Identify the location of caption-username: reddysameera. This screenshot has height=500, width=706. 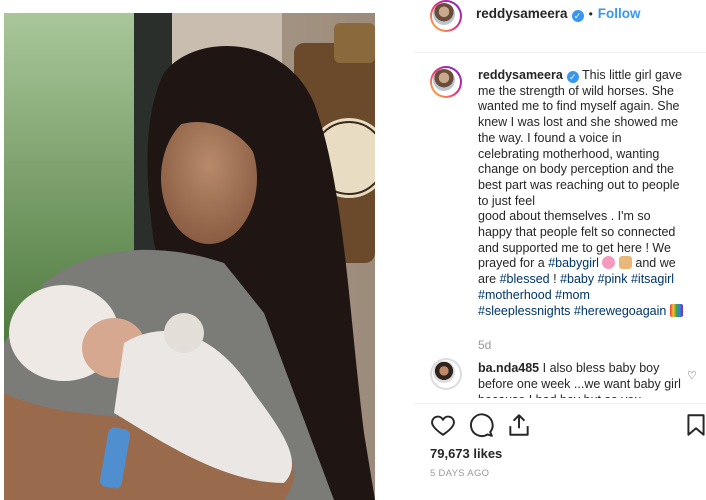
(520, 75).